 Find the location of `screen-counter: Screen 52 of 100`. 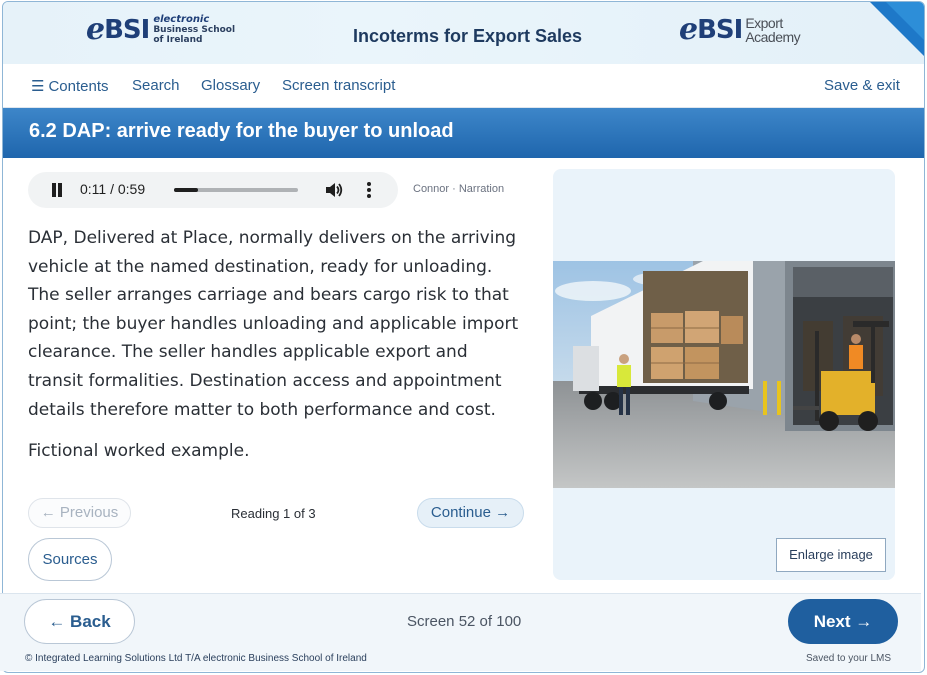

screen-counter: Screen 52 of 100 is located at coordinates (464, 621).